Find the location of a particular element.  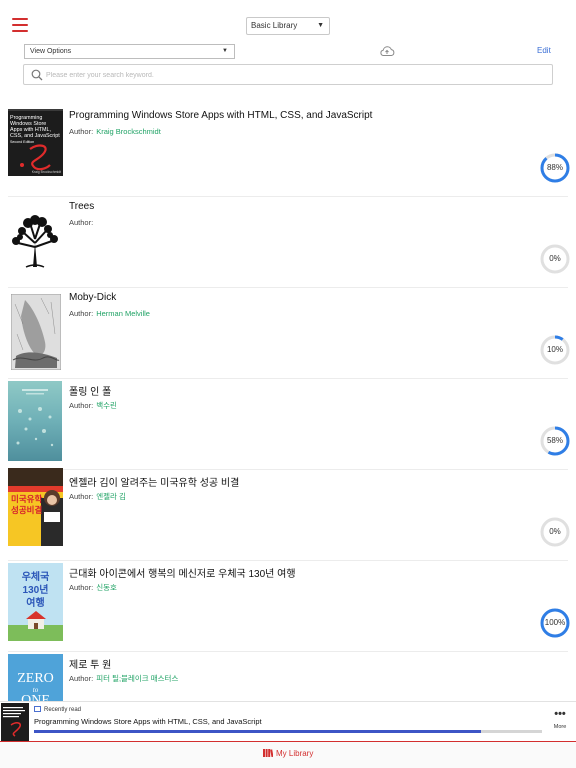

recently-read-text: Recently read is located at coordinates (63, 710).